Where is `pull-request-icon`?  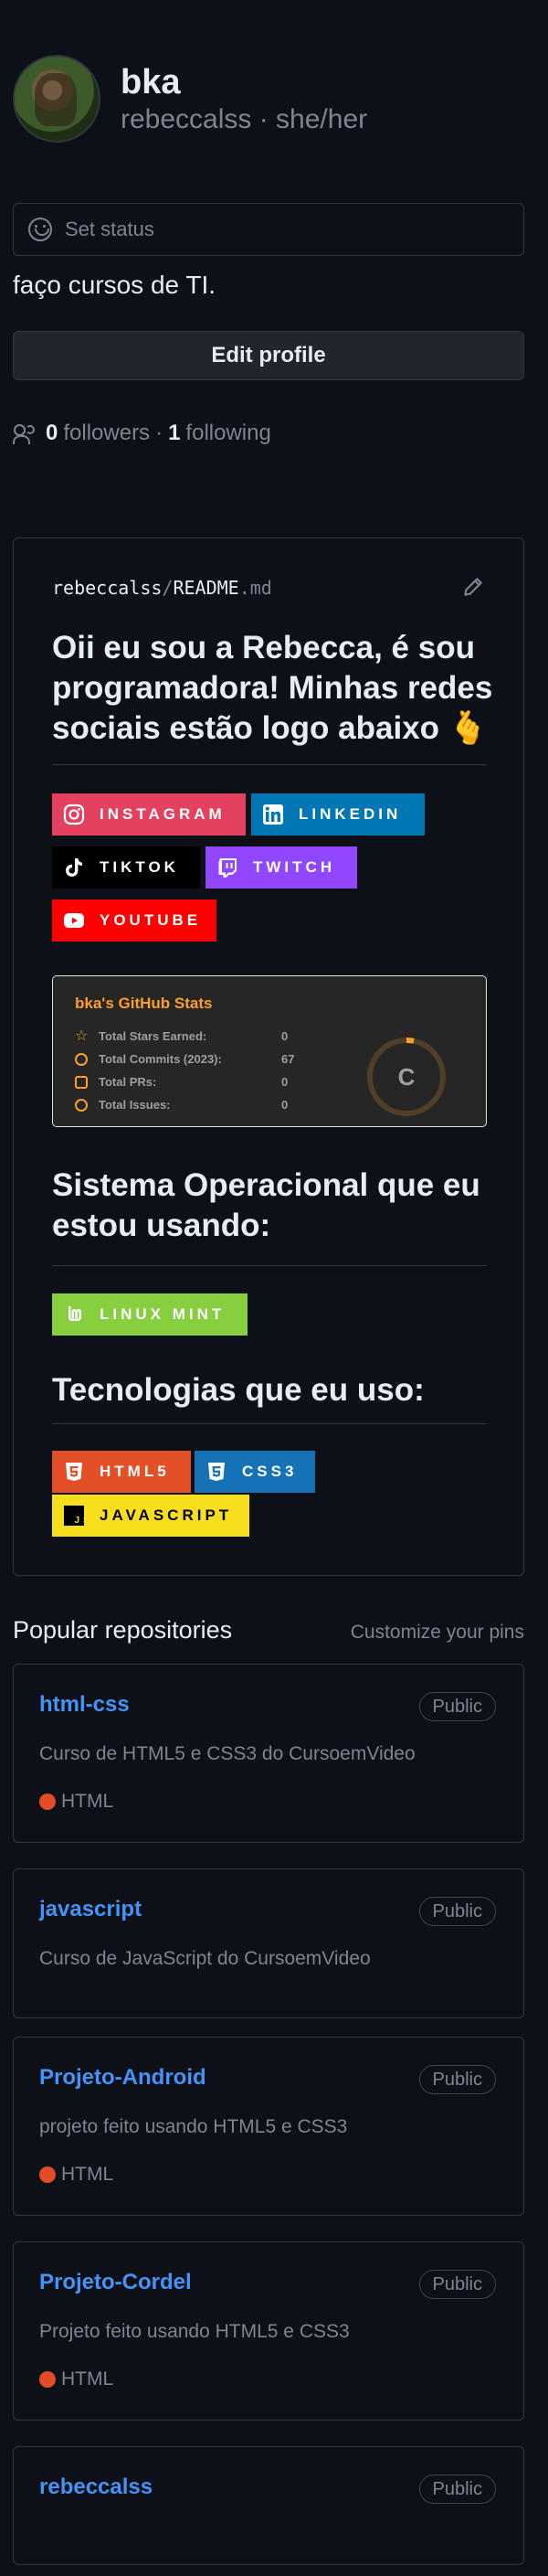 pull-request-icon is located at coordinates (81, 1082).